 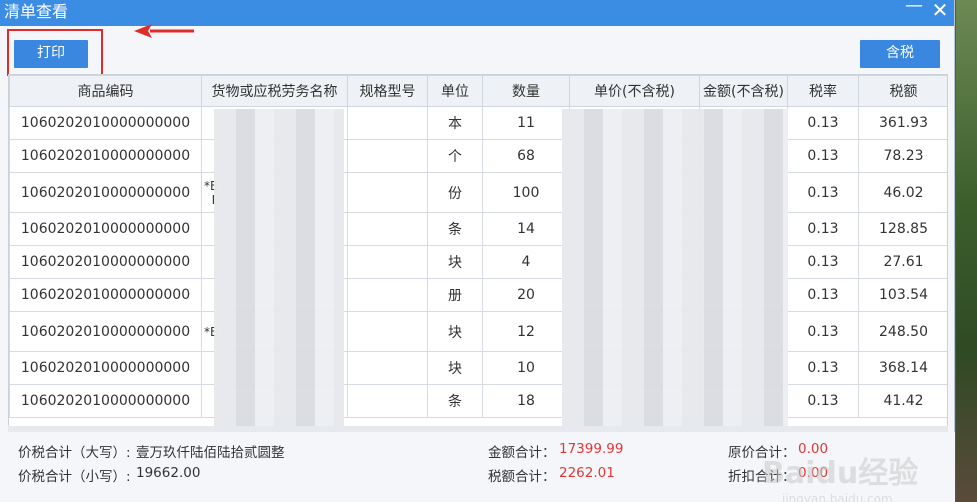 I want to click on unit-cell: 个, so click(x=455, y=156).